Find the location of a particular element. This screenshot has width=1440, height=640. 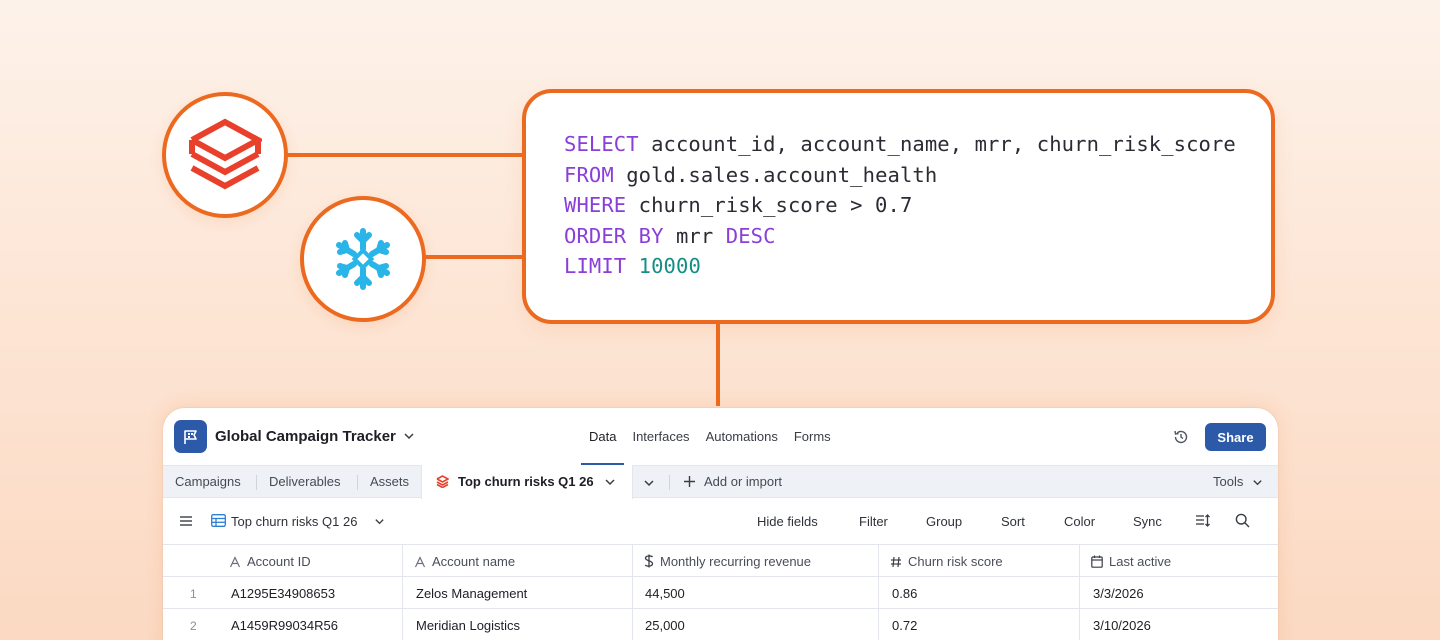

cell-account-id: A1295E34908653 is located at coordinates (283, 593).